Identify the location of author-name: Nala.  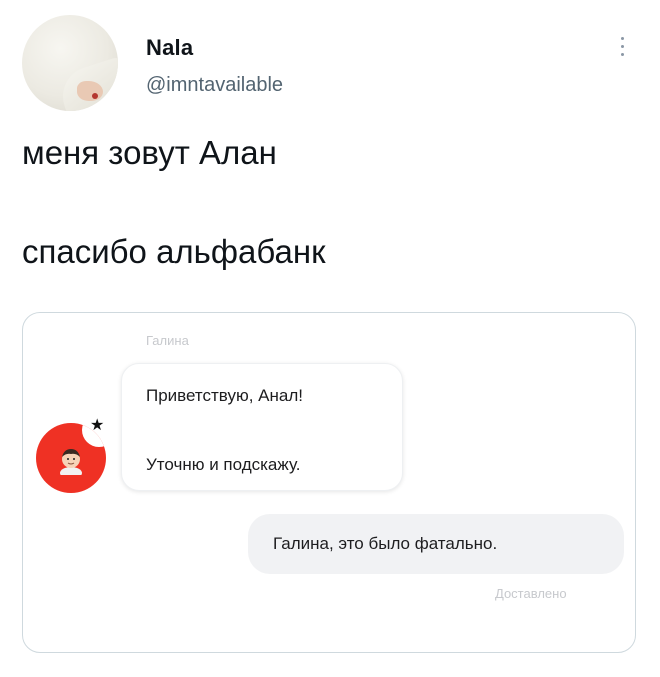
(169, 48).